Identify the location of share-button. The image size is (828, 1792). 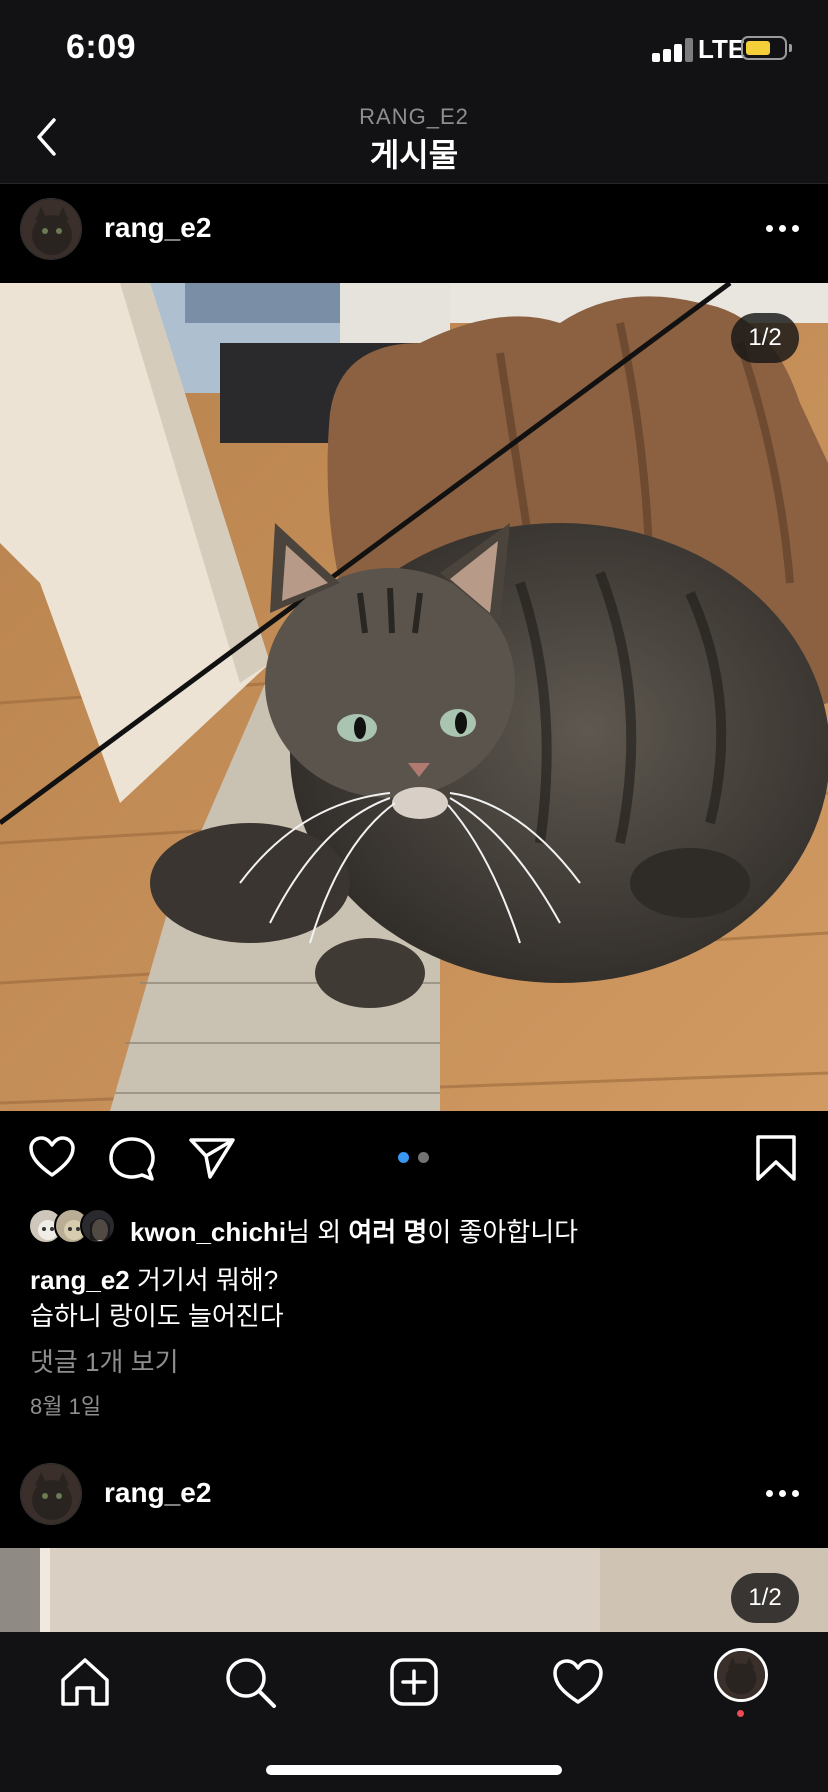
(212, 1160).